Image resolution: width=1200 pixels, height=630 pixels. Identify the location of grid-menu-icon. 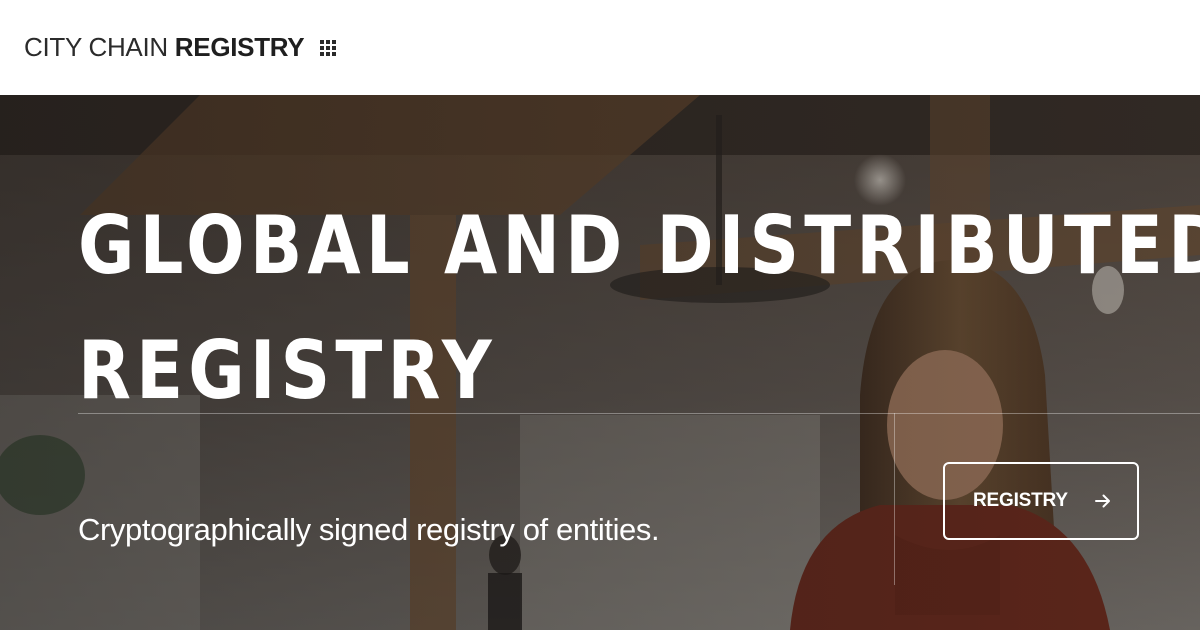
(328, 48).